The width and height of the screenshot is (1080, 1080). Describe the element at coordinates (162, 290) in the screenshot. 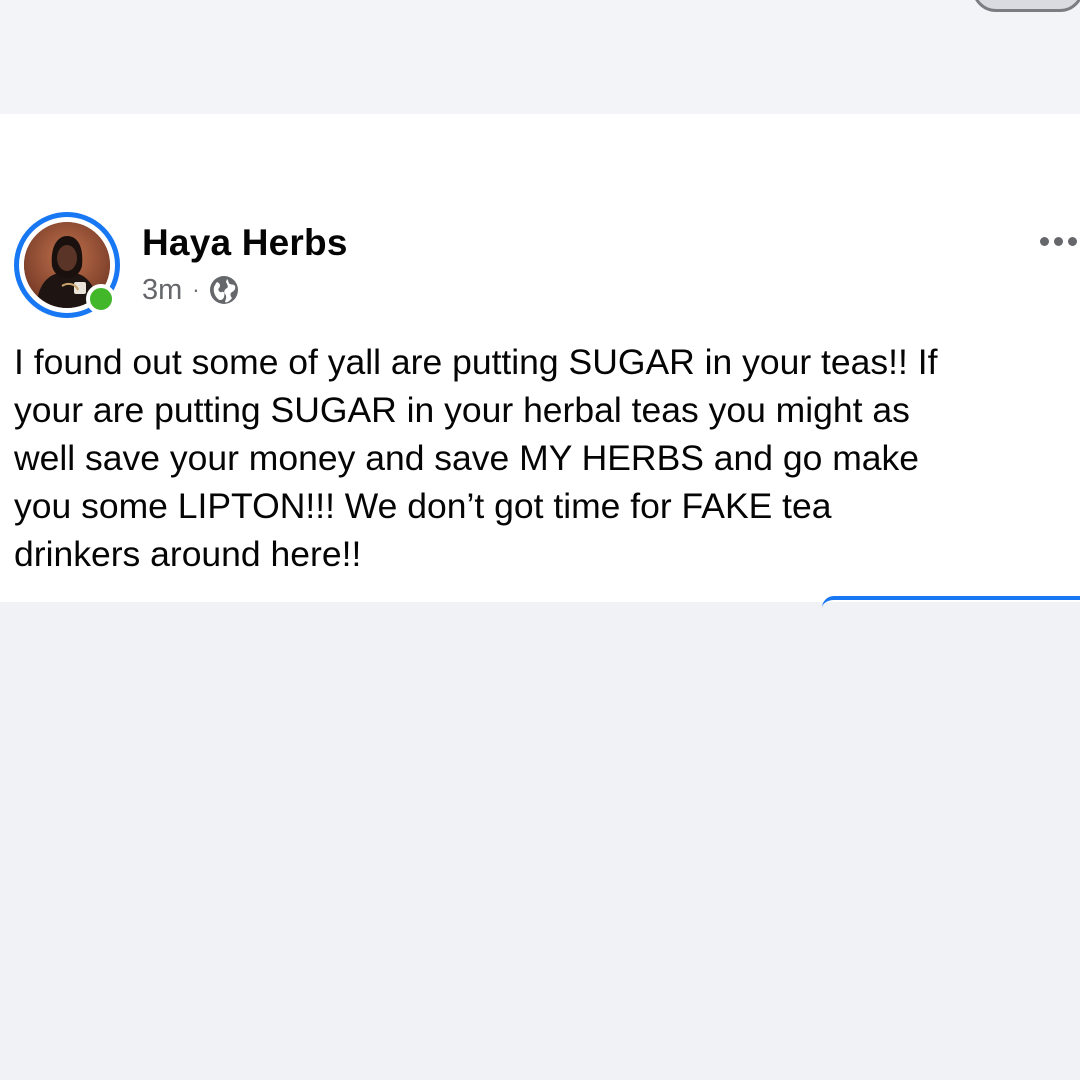

I see `post-timestamp: 3m` at that location.